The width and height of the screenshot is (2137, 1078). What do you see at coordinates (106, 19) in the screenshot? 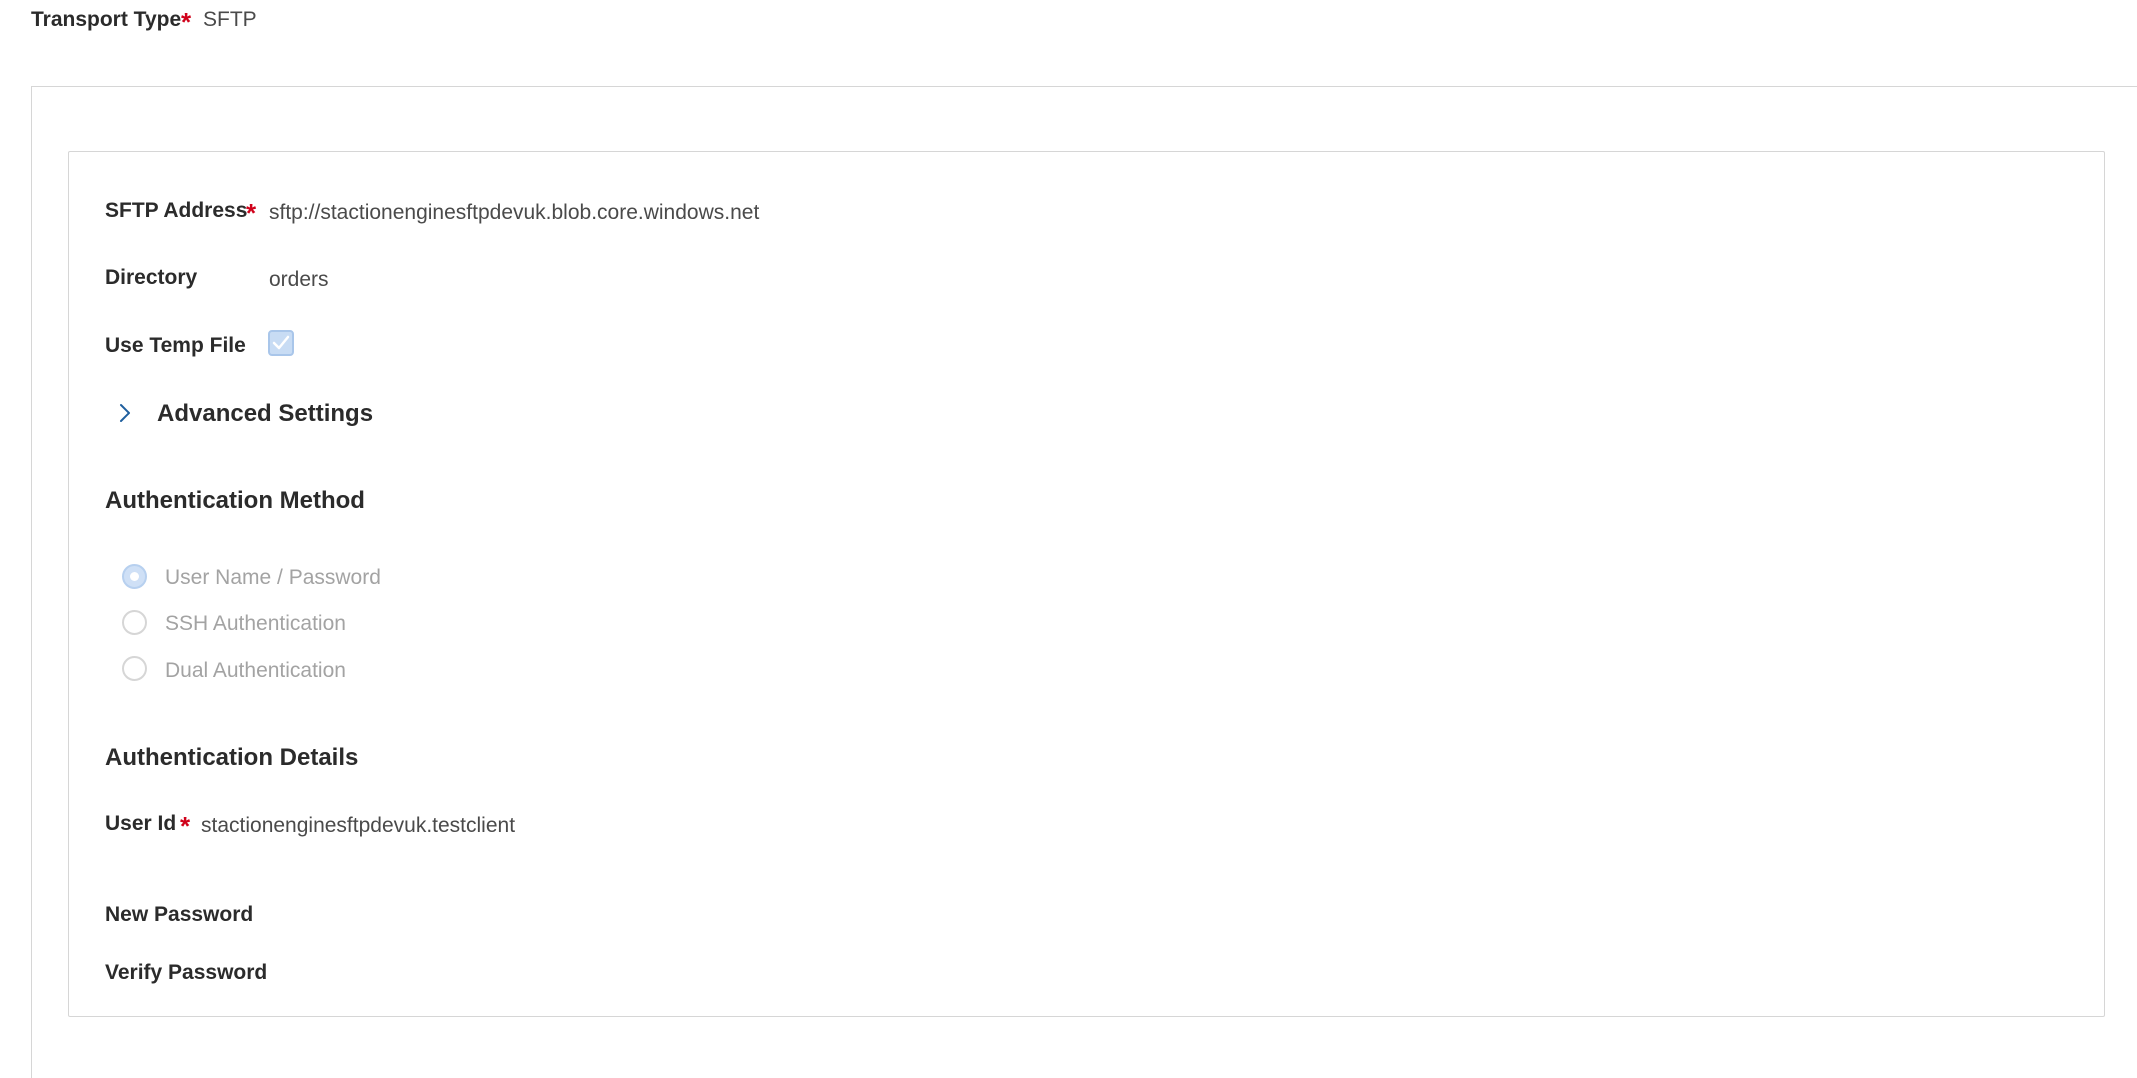
I see `transport-type-label: Transport Type` at bounding box center [106, 19].